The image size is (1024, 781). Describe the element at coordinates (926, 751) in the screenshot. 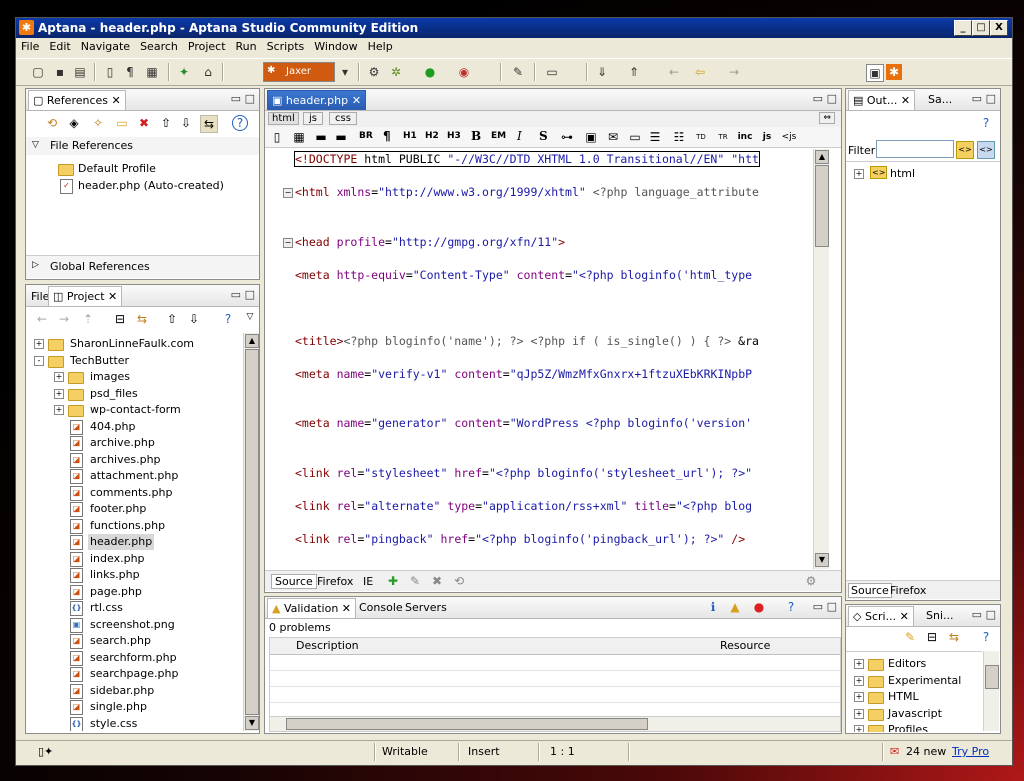

I see `news-count: 24 new` at that location.